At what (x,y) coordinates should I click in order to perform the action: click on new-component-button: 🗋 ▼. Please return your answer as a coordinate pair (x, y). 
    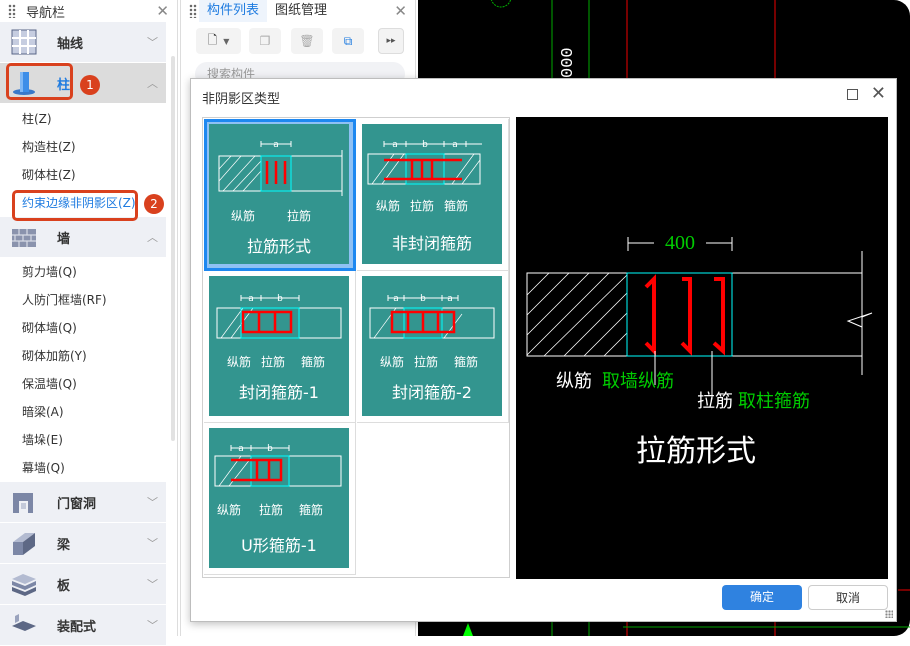
    Looking at the image, I should click on (218, 41).